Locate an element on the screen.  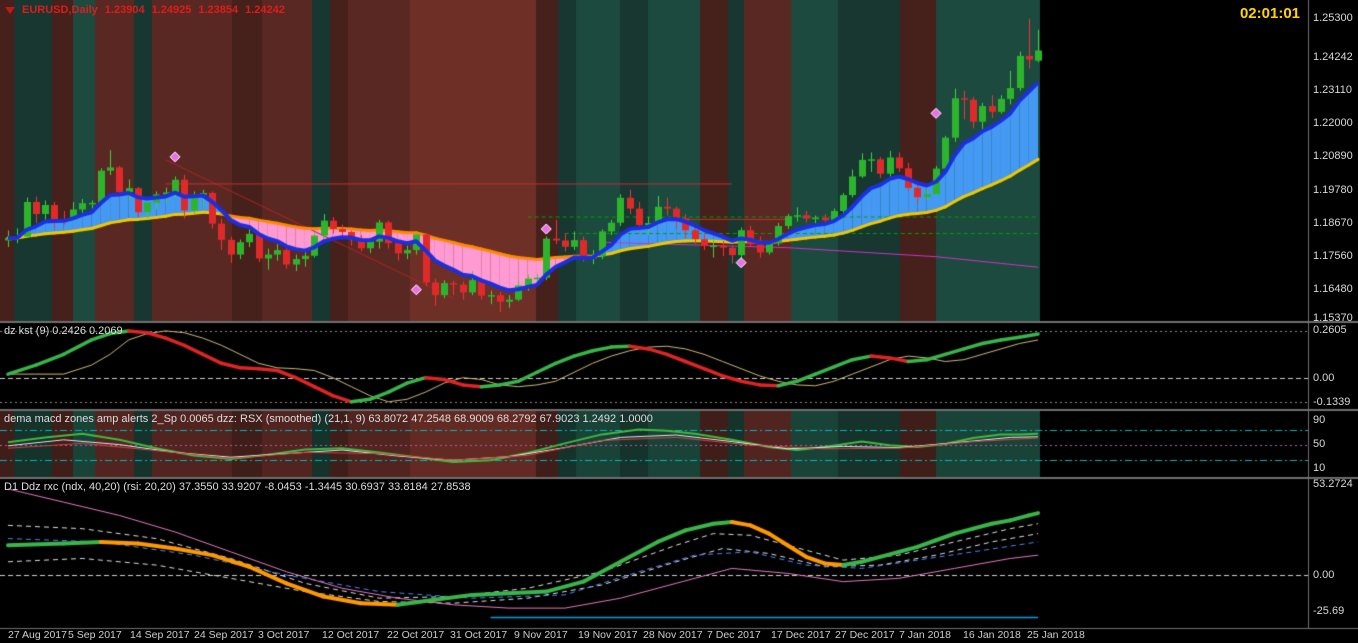
date-axis-label: 5 Sep 2017 is located at coordinates (95, 635).